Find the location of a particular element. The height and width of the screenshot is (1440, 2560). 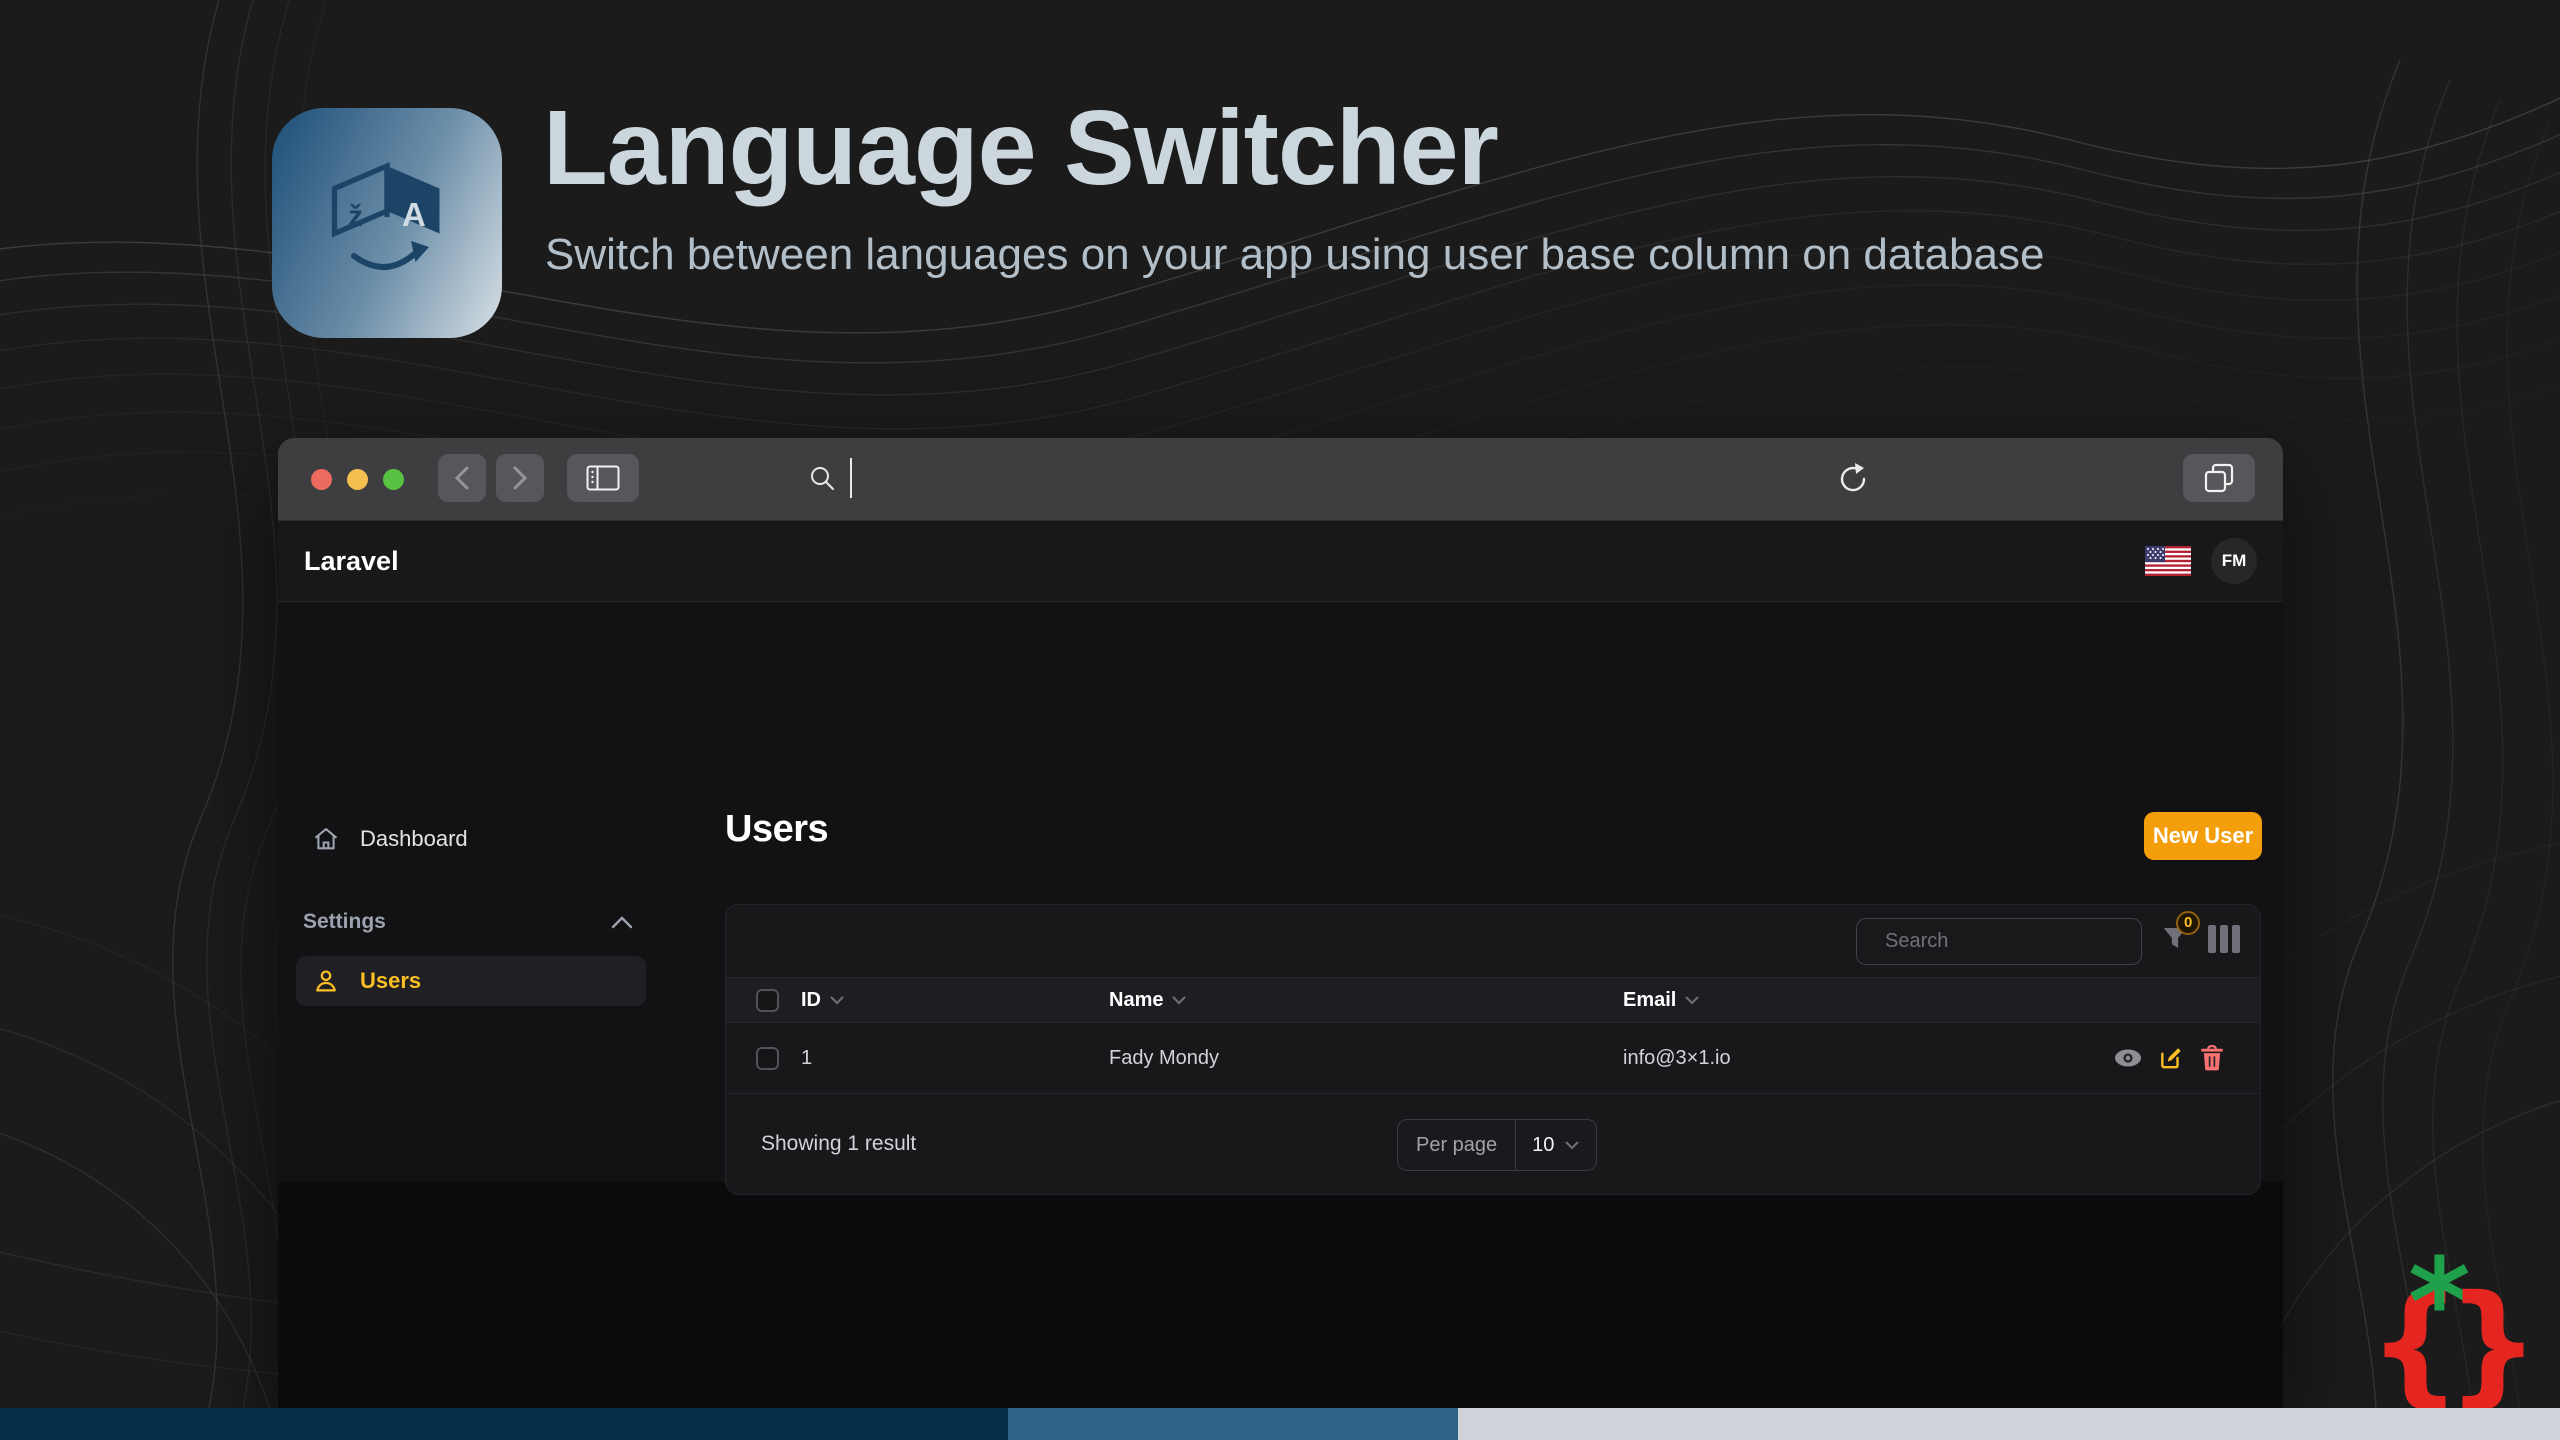

bottom-color-strip is located at coordinates (1280, 1424).